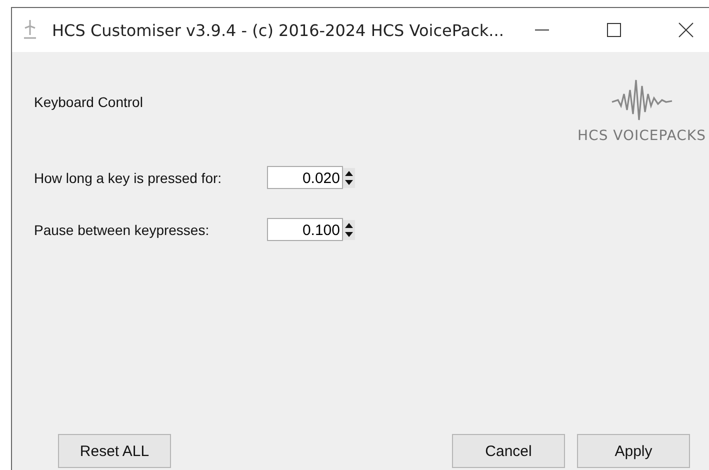 This screenshot has height=470, width=709. Describe the element at coordinates (128, 178) in the screenshot. I see `field-label: How long a key is pressed for:` at that location.